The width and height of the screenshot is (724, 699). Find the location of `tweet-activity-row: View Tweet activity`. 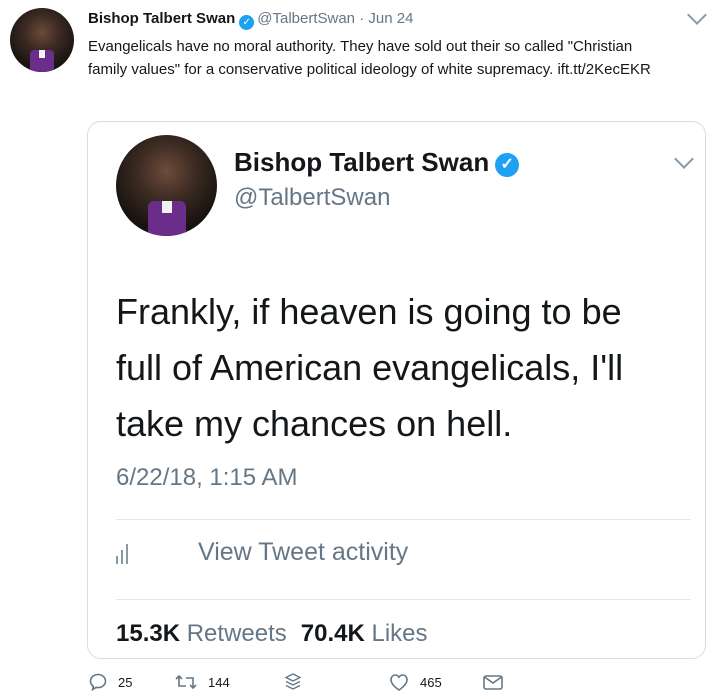

tweet-activity-row: View Tweet activity is located at coordinates (262, 552).